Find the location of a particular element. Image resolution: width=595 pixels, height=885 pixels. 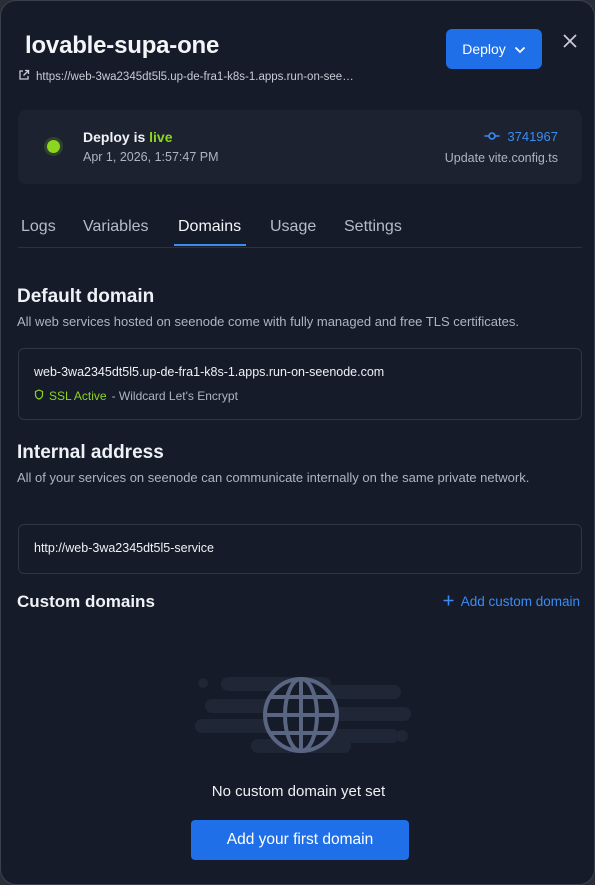

commit-hash: 3741967 is located at coordinates (532, 136).